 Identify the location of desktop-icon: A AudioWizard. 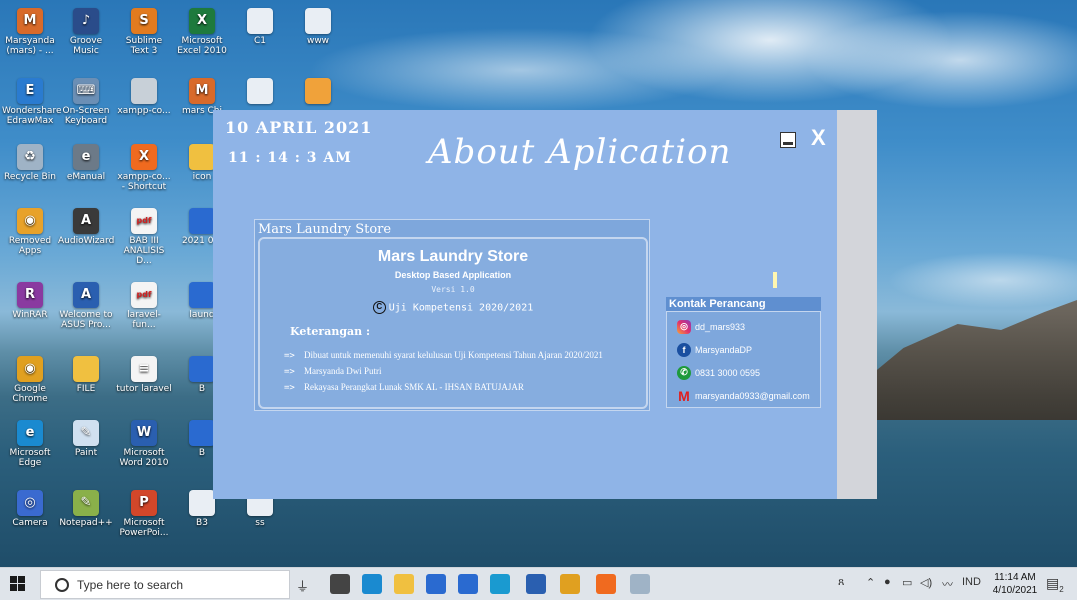
(86, 227).